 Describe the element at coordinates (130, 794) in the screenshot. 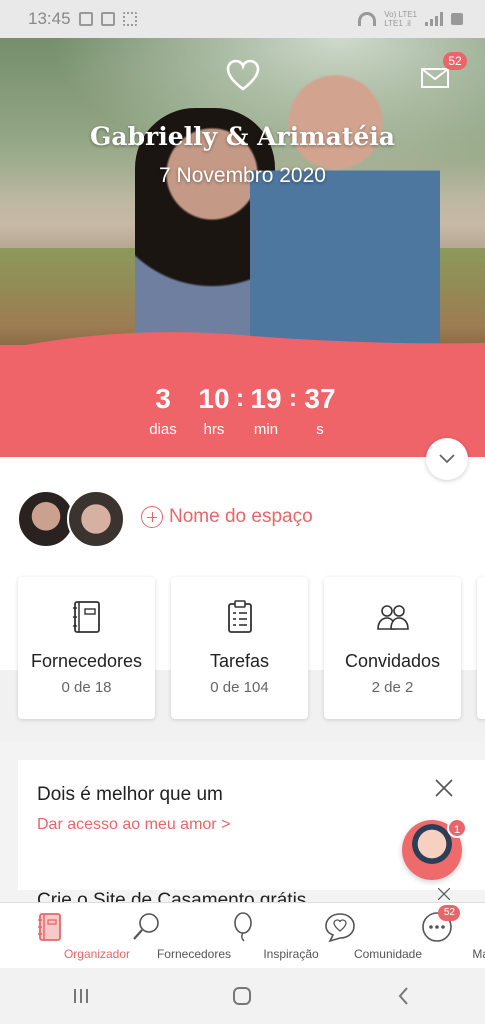

I see `tip-title: Dois é melhor que um` at that location.